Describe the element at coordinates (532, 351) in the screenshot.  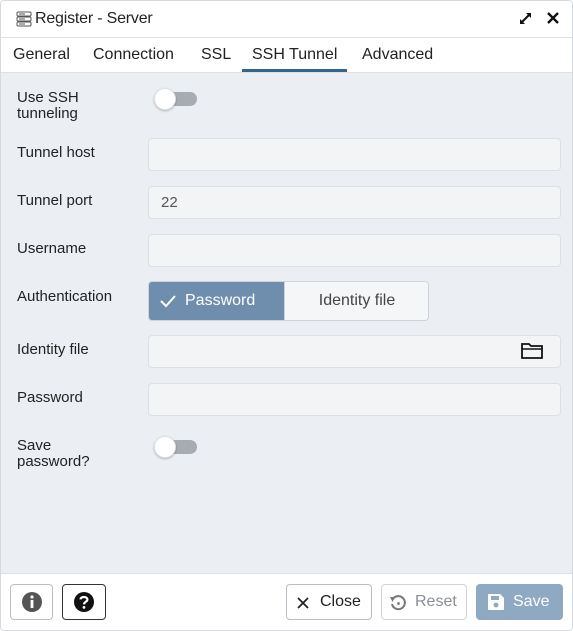
I see `folder-icon` at that location.